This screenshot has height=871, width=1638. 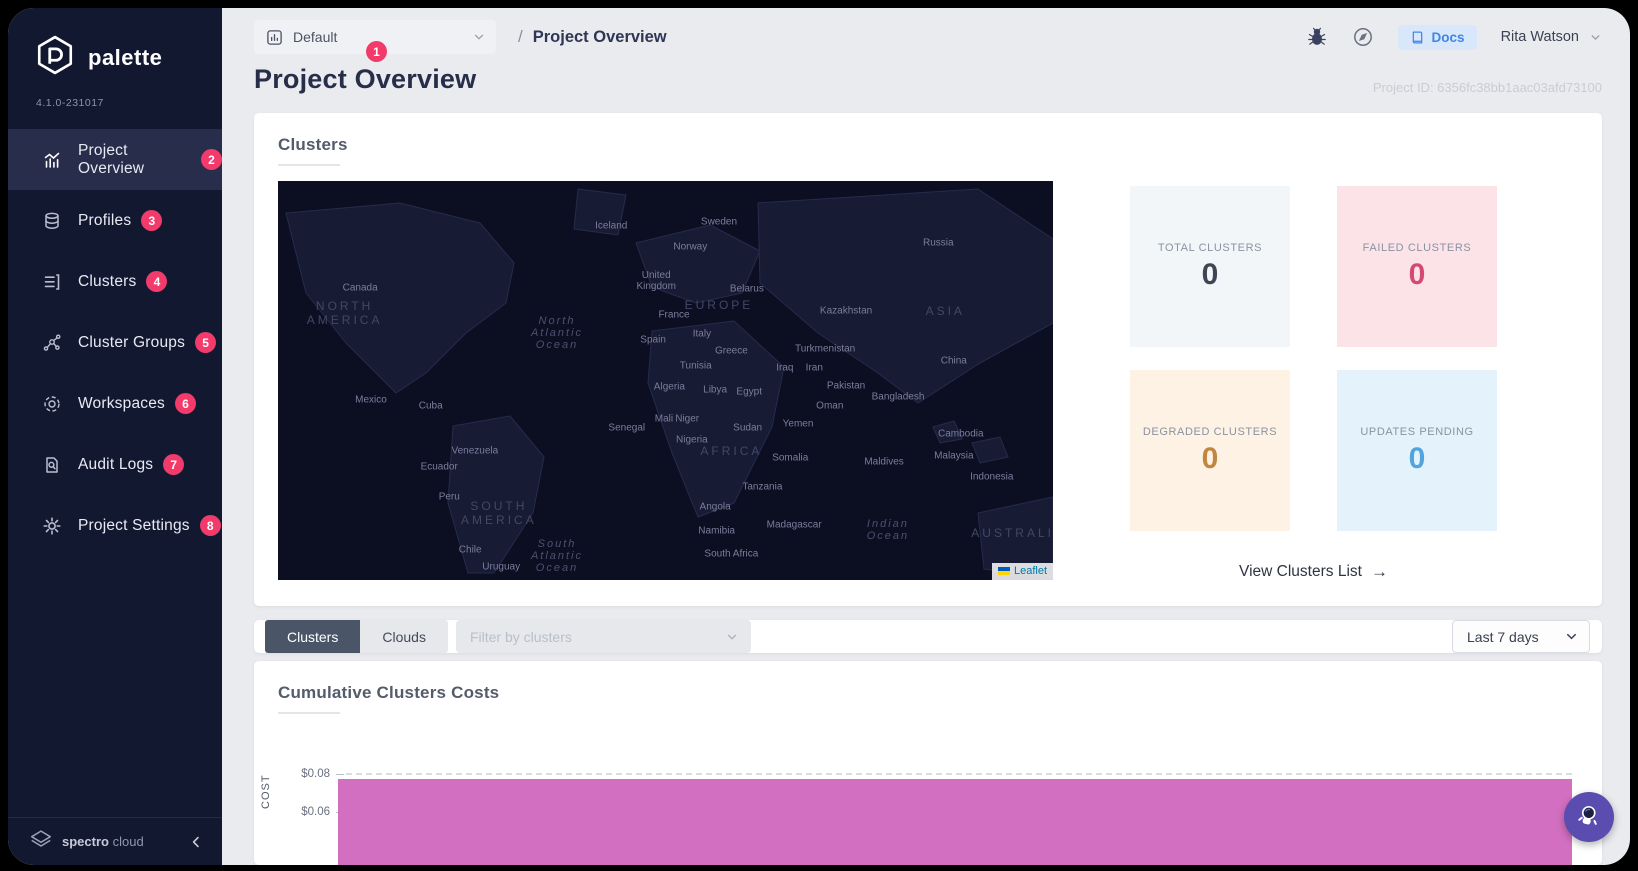 What do you see at coordinates (41, 841) in the screenshot?
I see `spectro-cloud-logo-icon` at bounding box center [41, 841].